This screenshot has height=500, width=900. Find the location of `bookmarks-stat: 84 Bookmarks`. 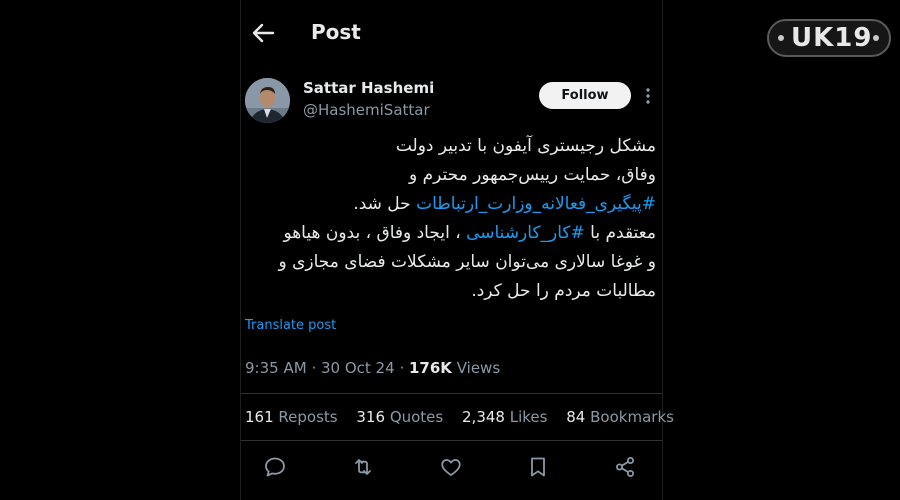

bookmarks-stat: 84 Bookmarks is located at coordinates (620, 417).